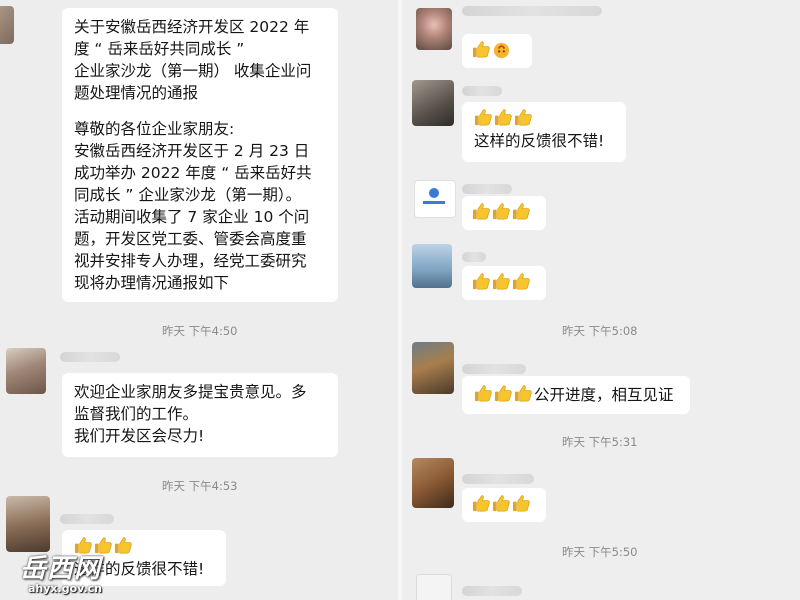 This screenshot has height=600, width=800. I want to click on announcement-line: 成功举办 2022 年度 “ 岳来岳好共, so click(193, 173).